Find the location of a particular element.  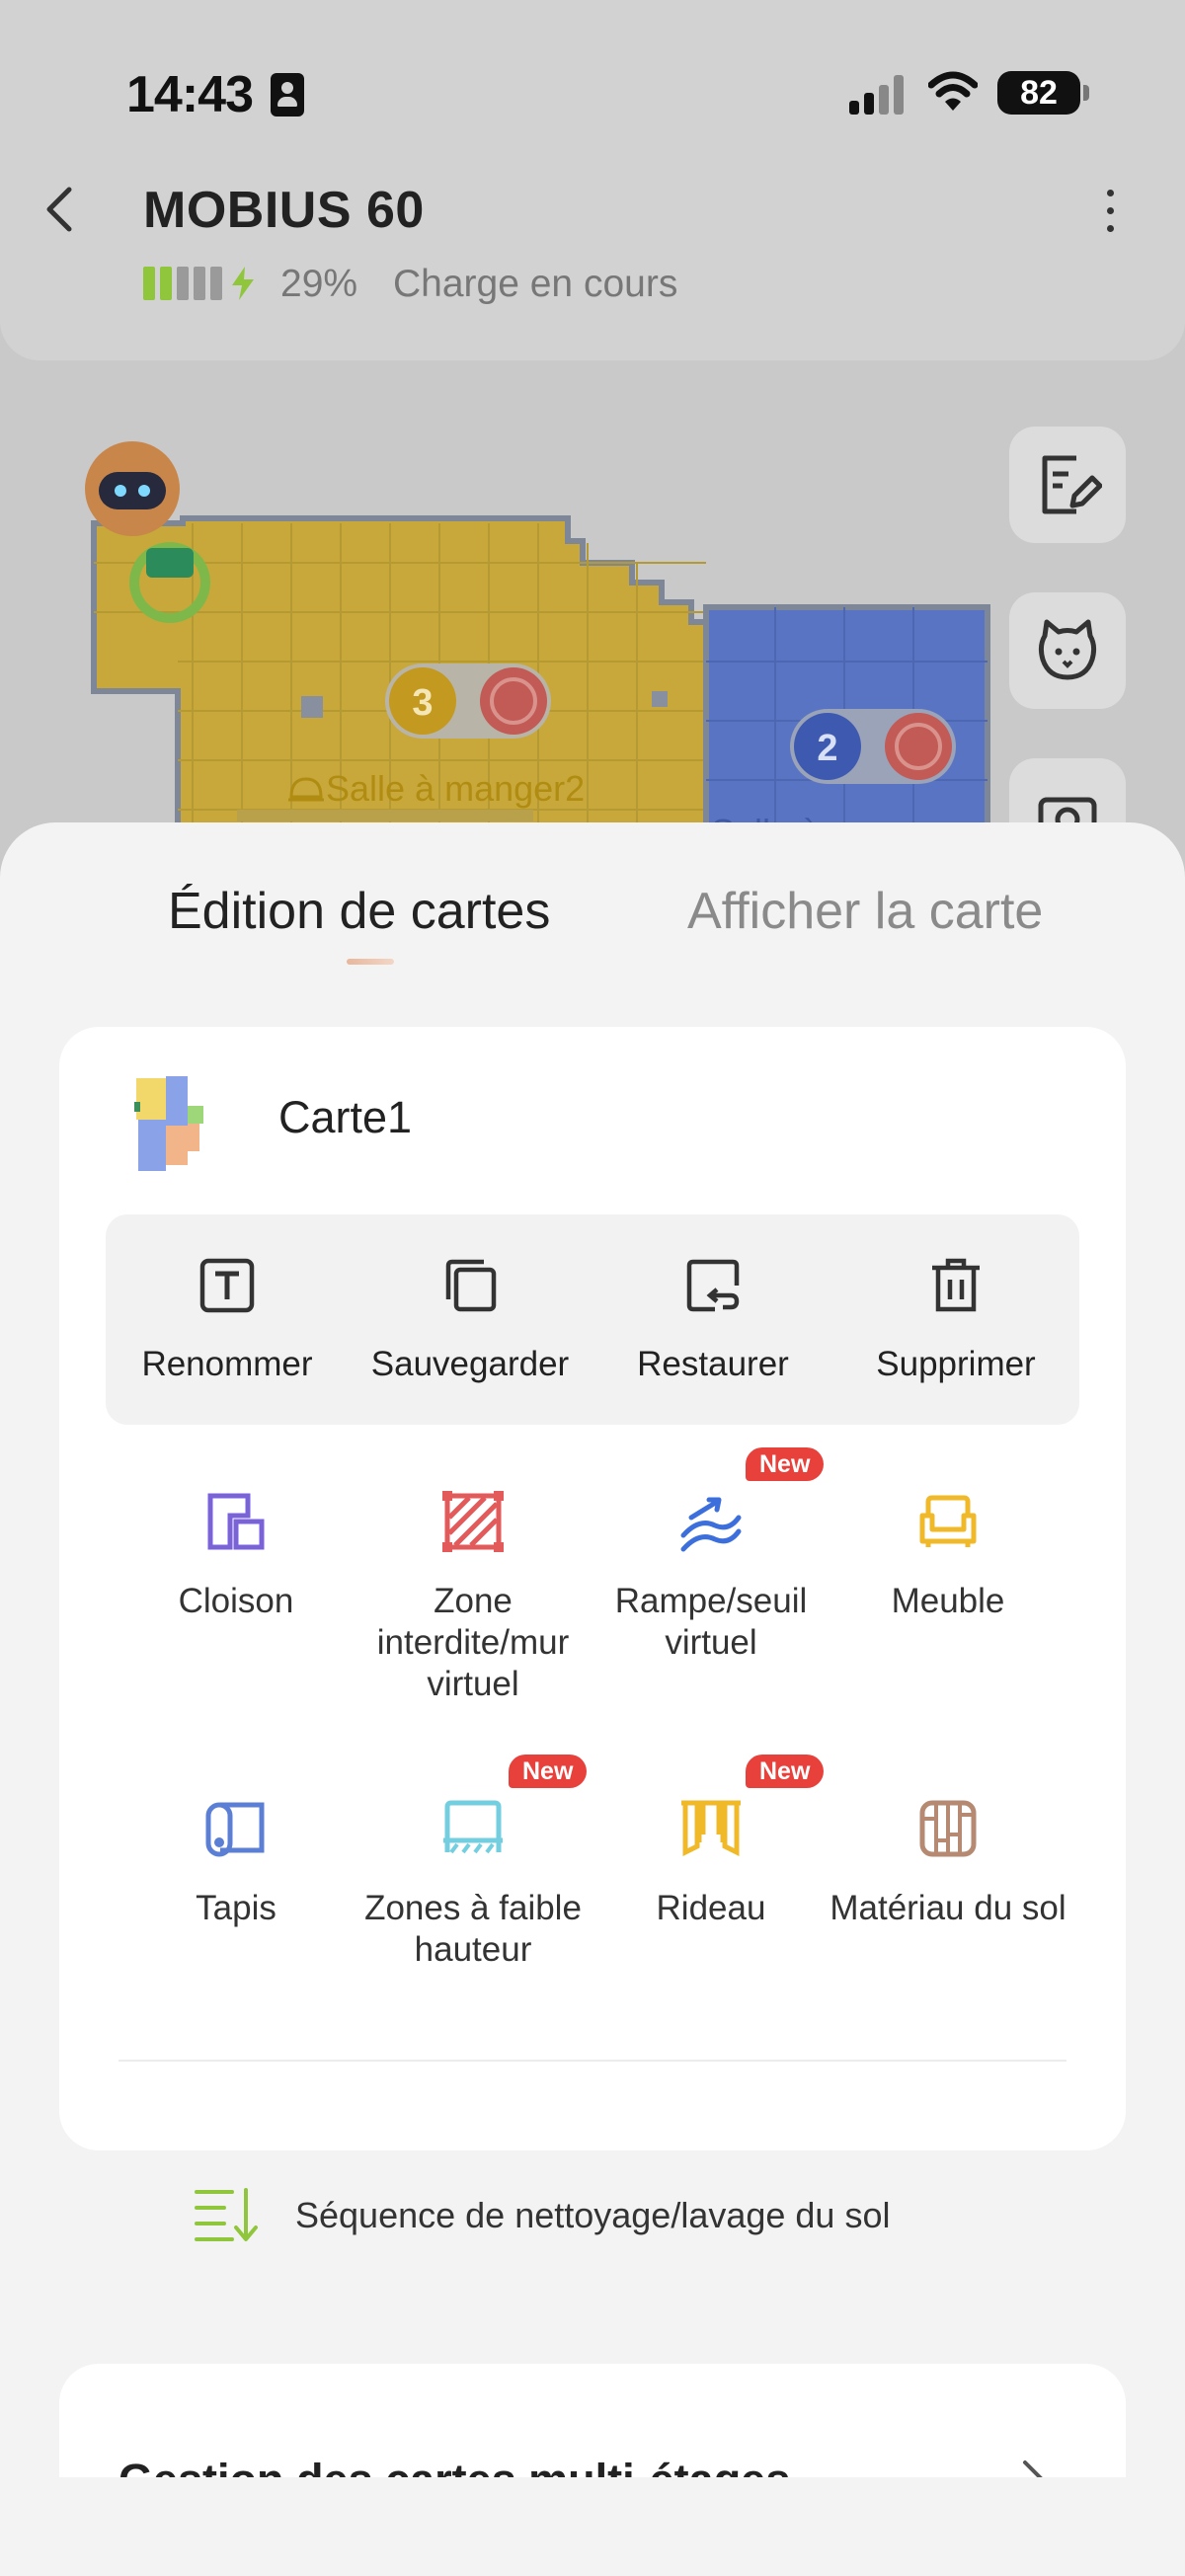

restore-label: Restaurer is located at coordinates (713, 1364).